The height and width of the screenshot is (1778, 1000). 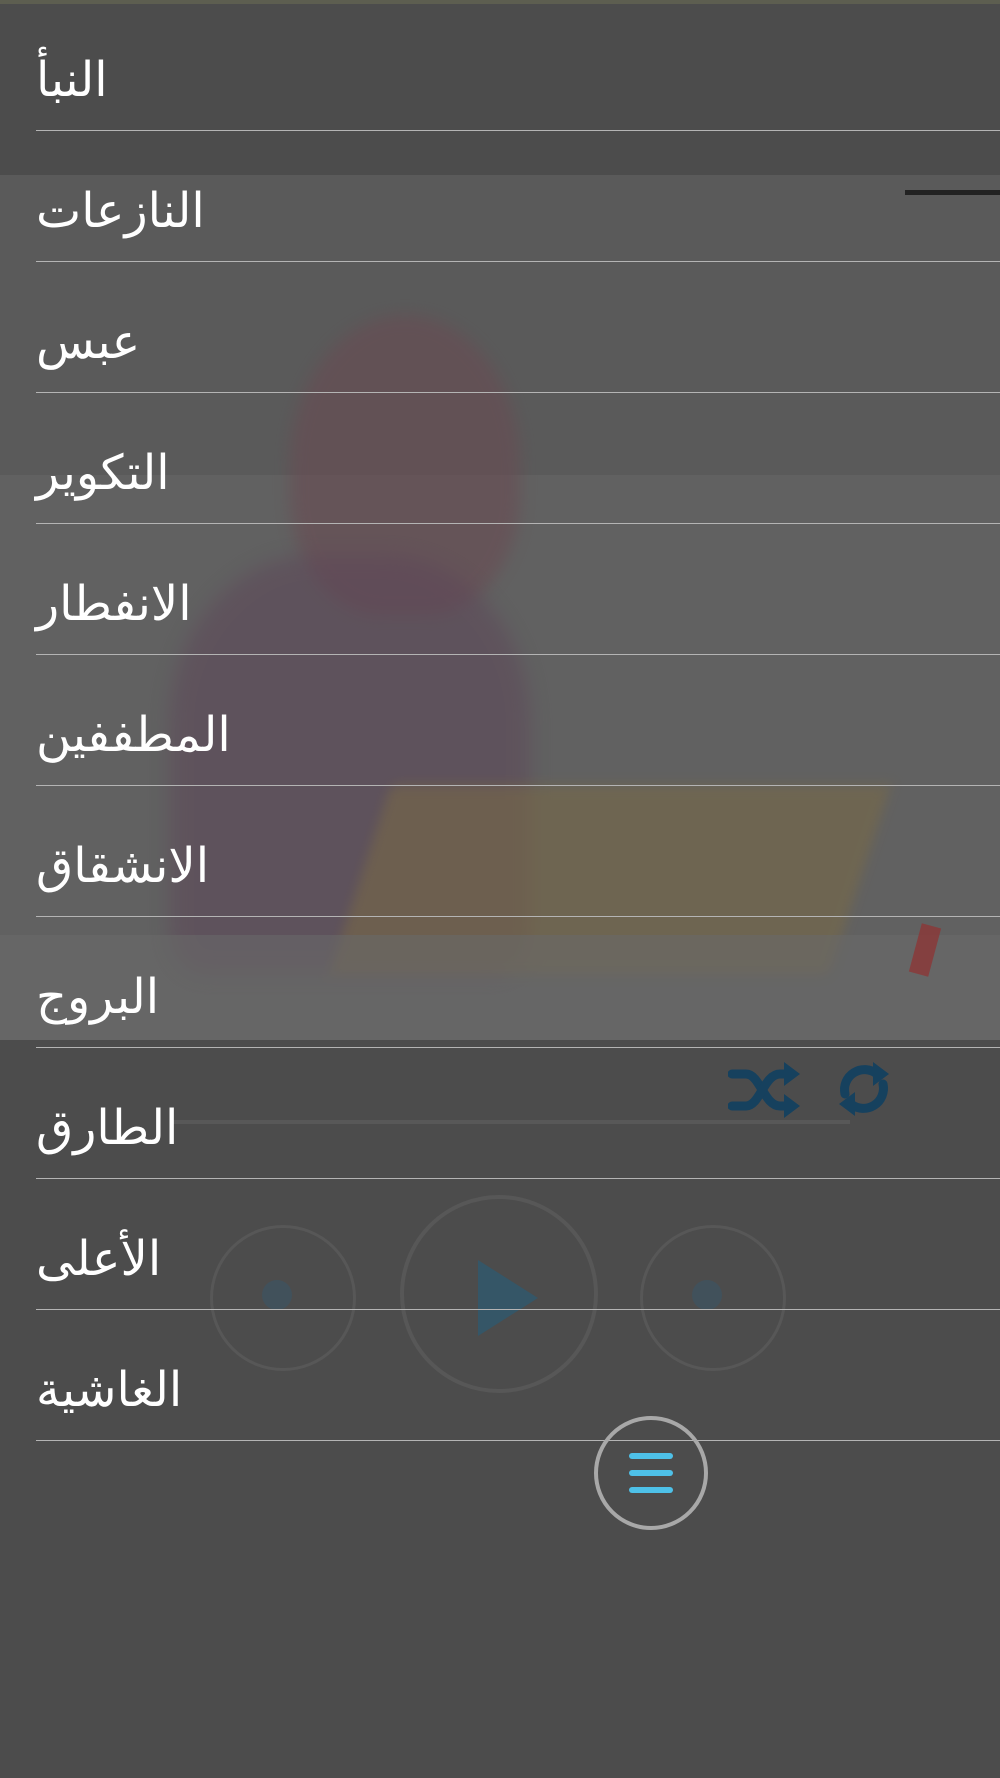 I want to click on list-item: البروج, so click(x=518, y=982).